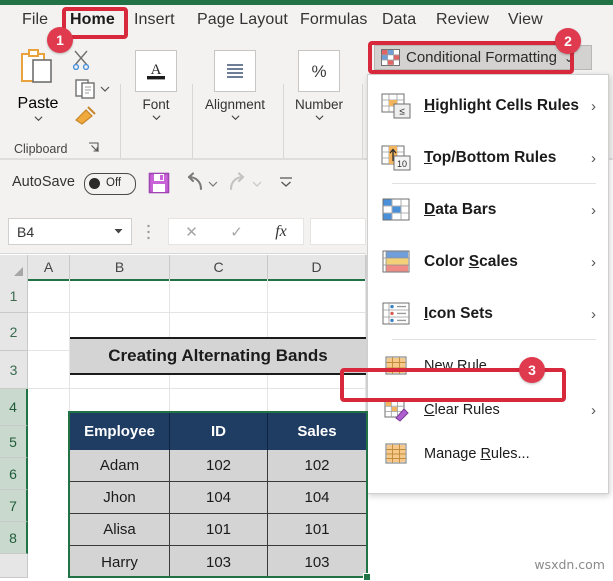 The image size is (613, 581). I want to click on tab-data: Data, so click(399, 20).